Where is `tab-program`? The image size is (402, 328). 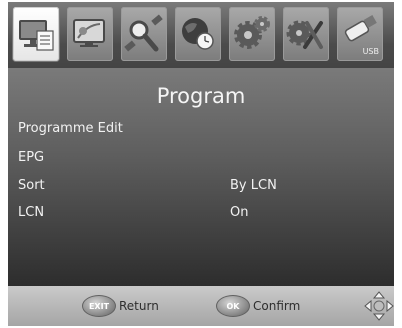 tab-program is located at coordinates (36, 34).